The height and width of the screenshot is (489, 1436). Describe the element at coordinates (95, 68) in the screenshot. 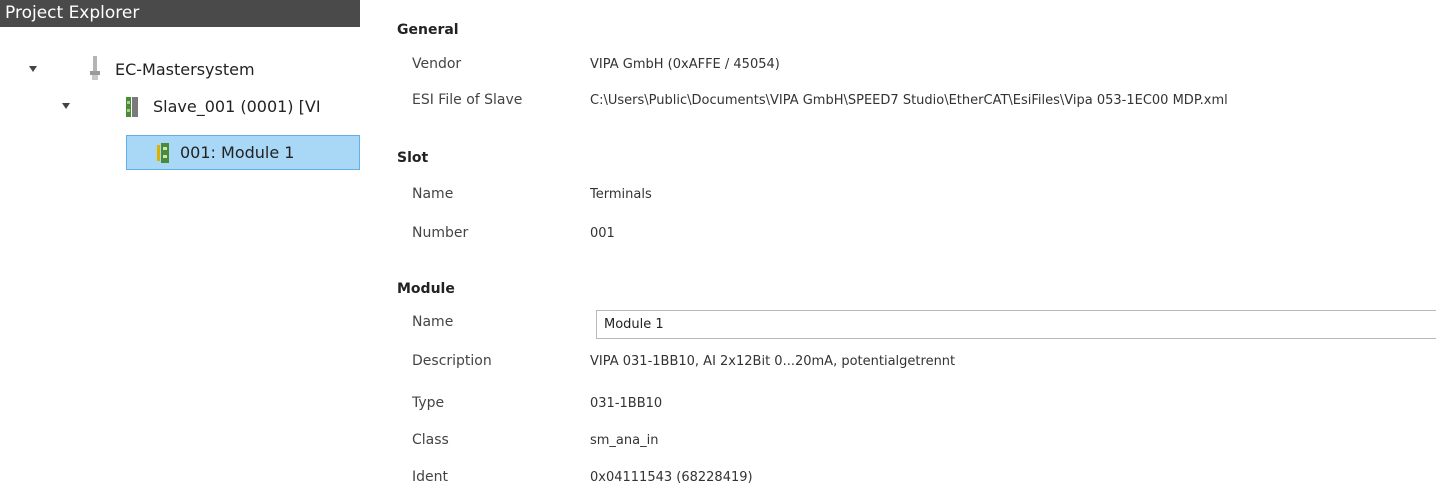

I see `ethercat-master-icon` at that location.